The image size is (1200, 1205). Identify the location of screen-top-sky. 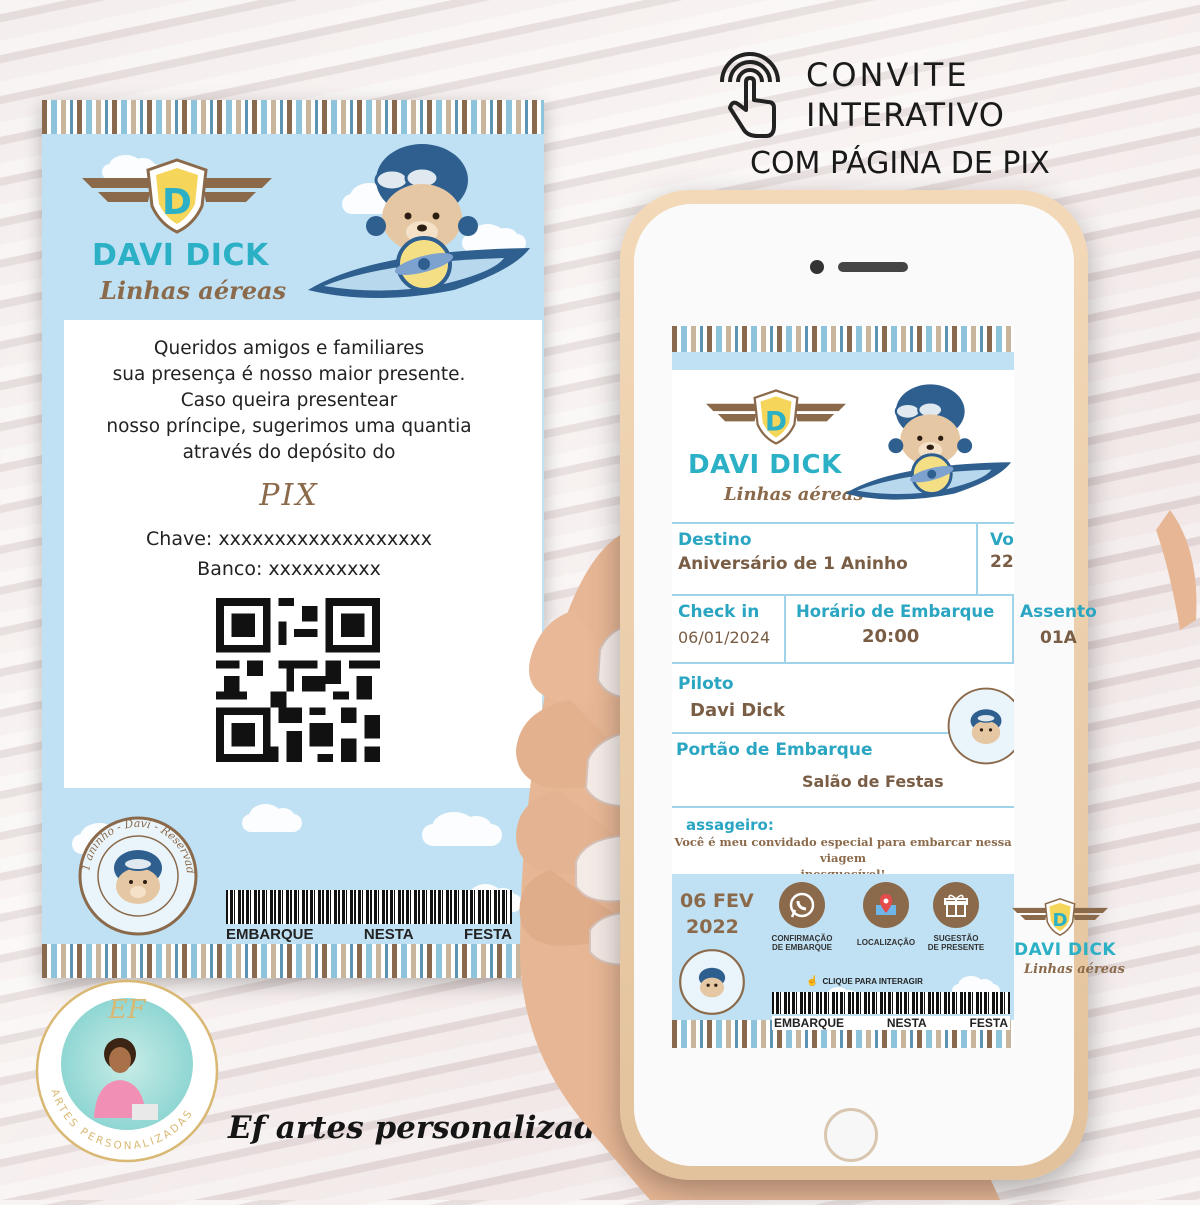
(843, 361).